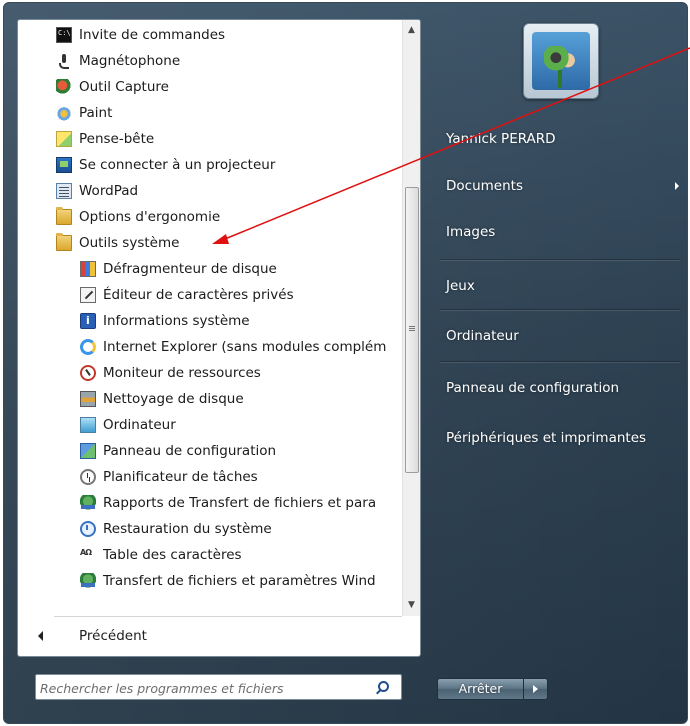 The image size is (690, 726). What do you see at coordinates (245, 347) in the screenshot?
I see `program-label: Internet Explorer (sans modules complém` at bounding box center [245, 347].